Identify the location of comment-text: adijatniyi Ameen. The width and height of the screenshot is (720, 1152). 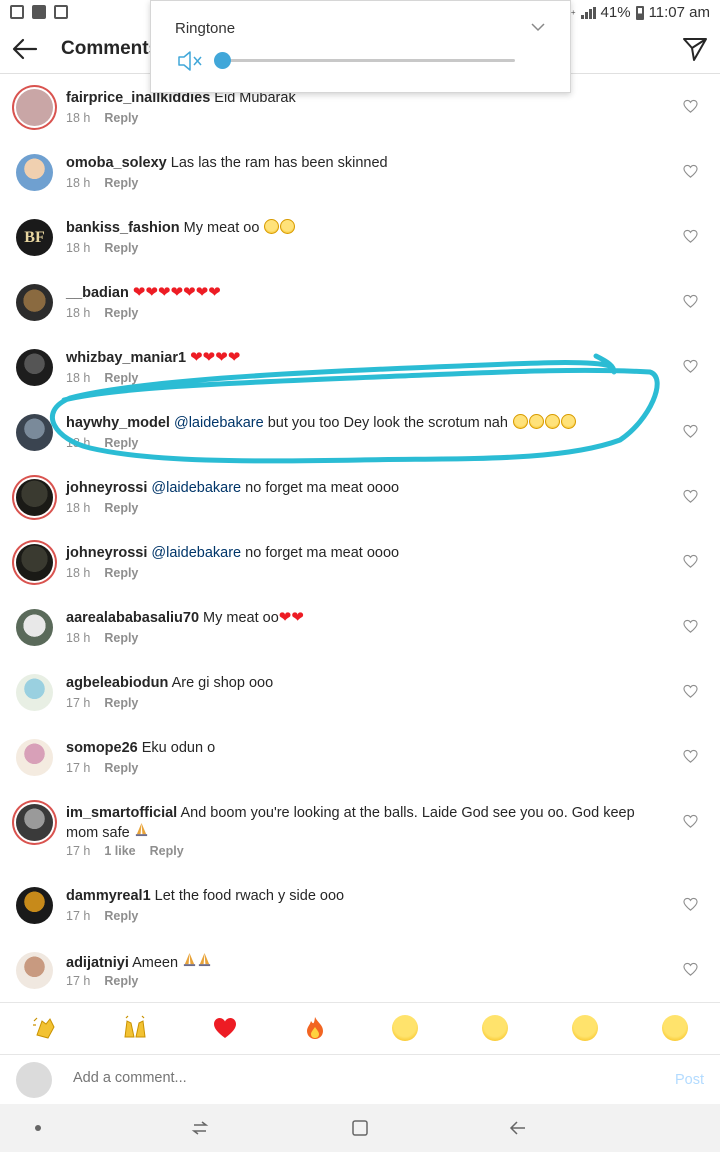
(366, 962).